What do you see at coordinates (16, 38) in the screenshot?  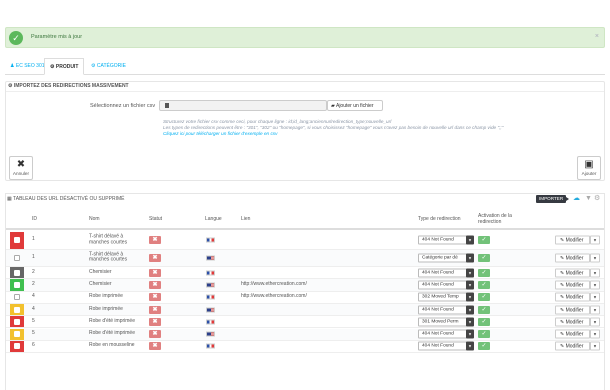 I see `check-icon: ✓` at bounding box center [16, 38].